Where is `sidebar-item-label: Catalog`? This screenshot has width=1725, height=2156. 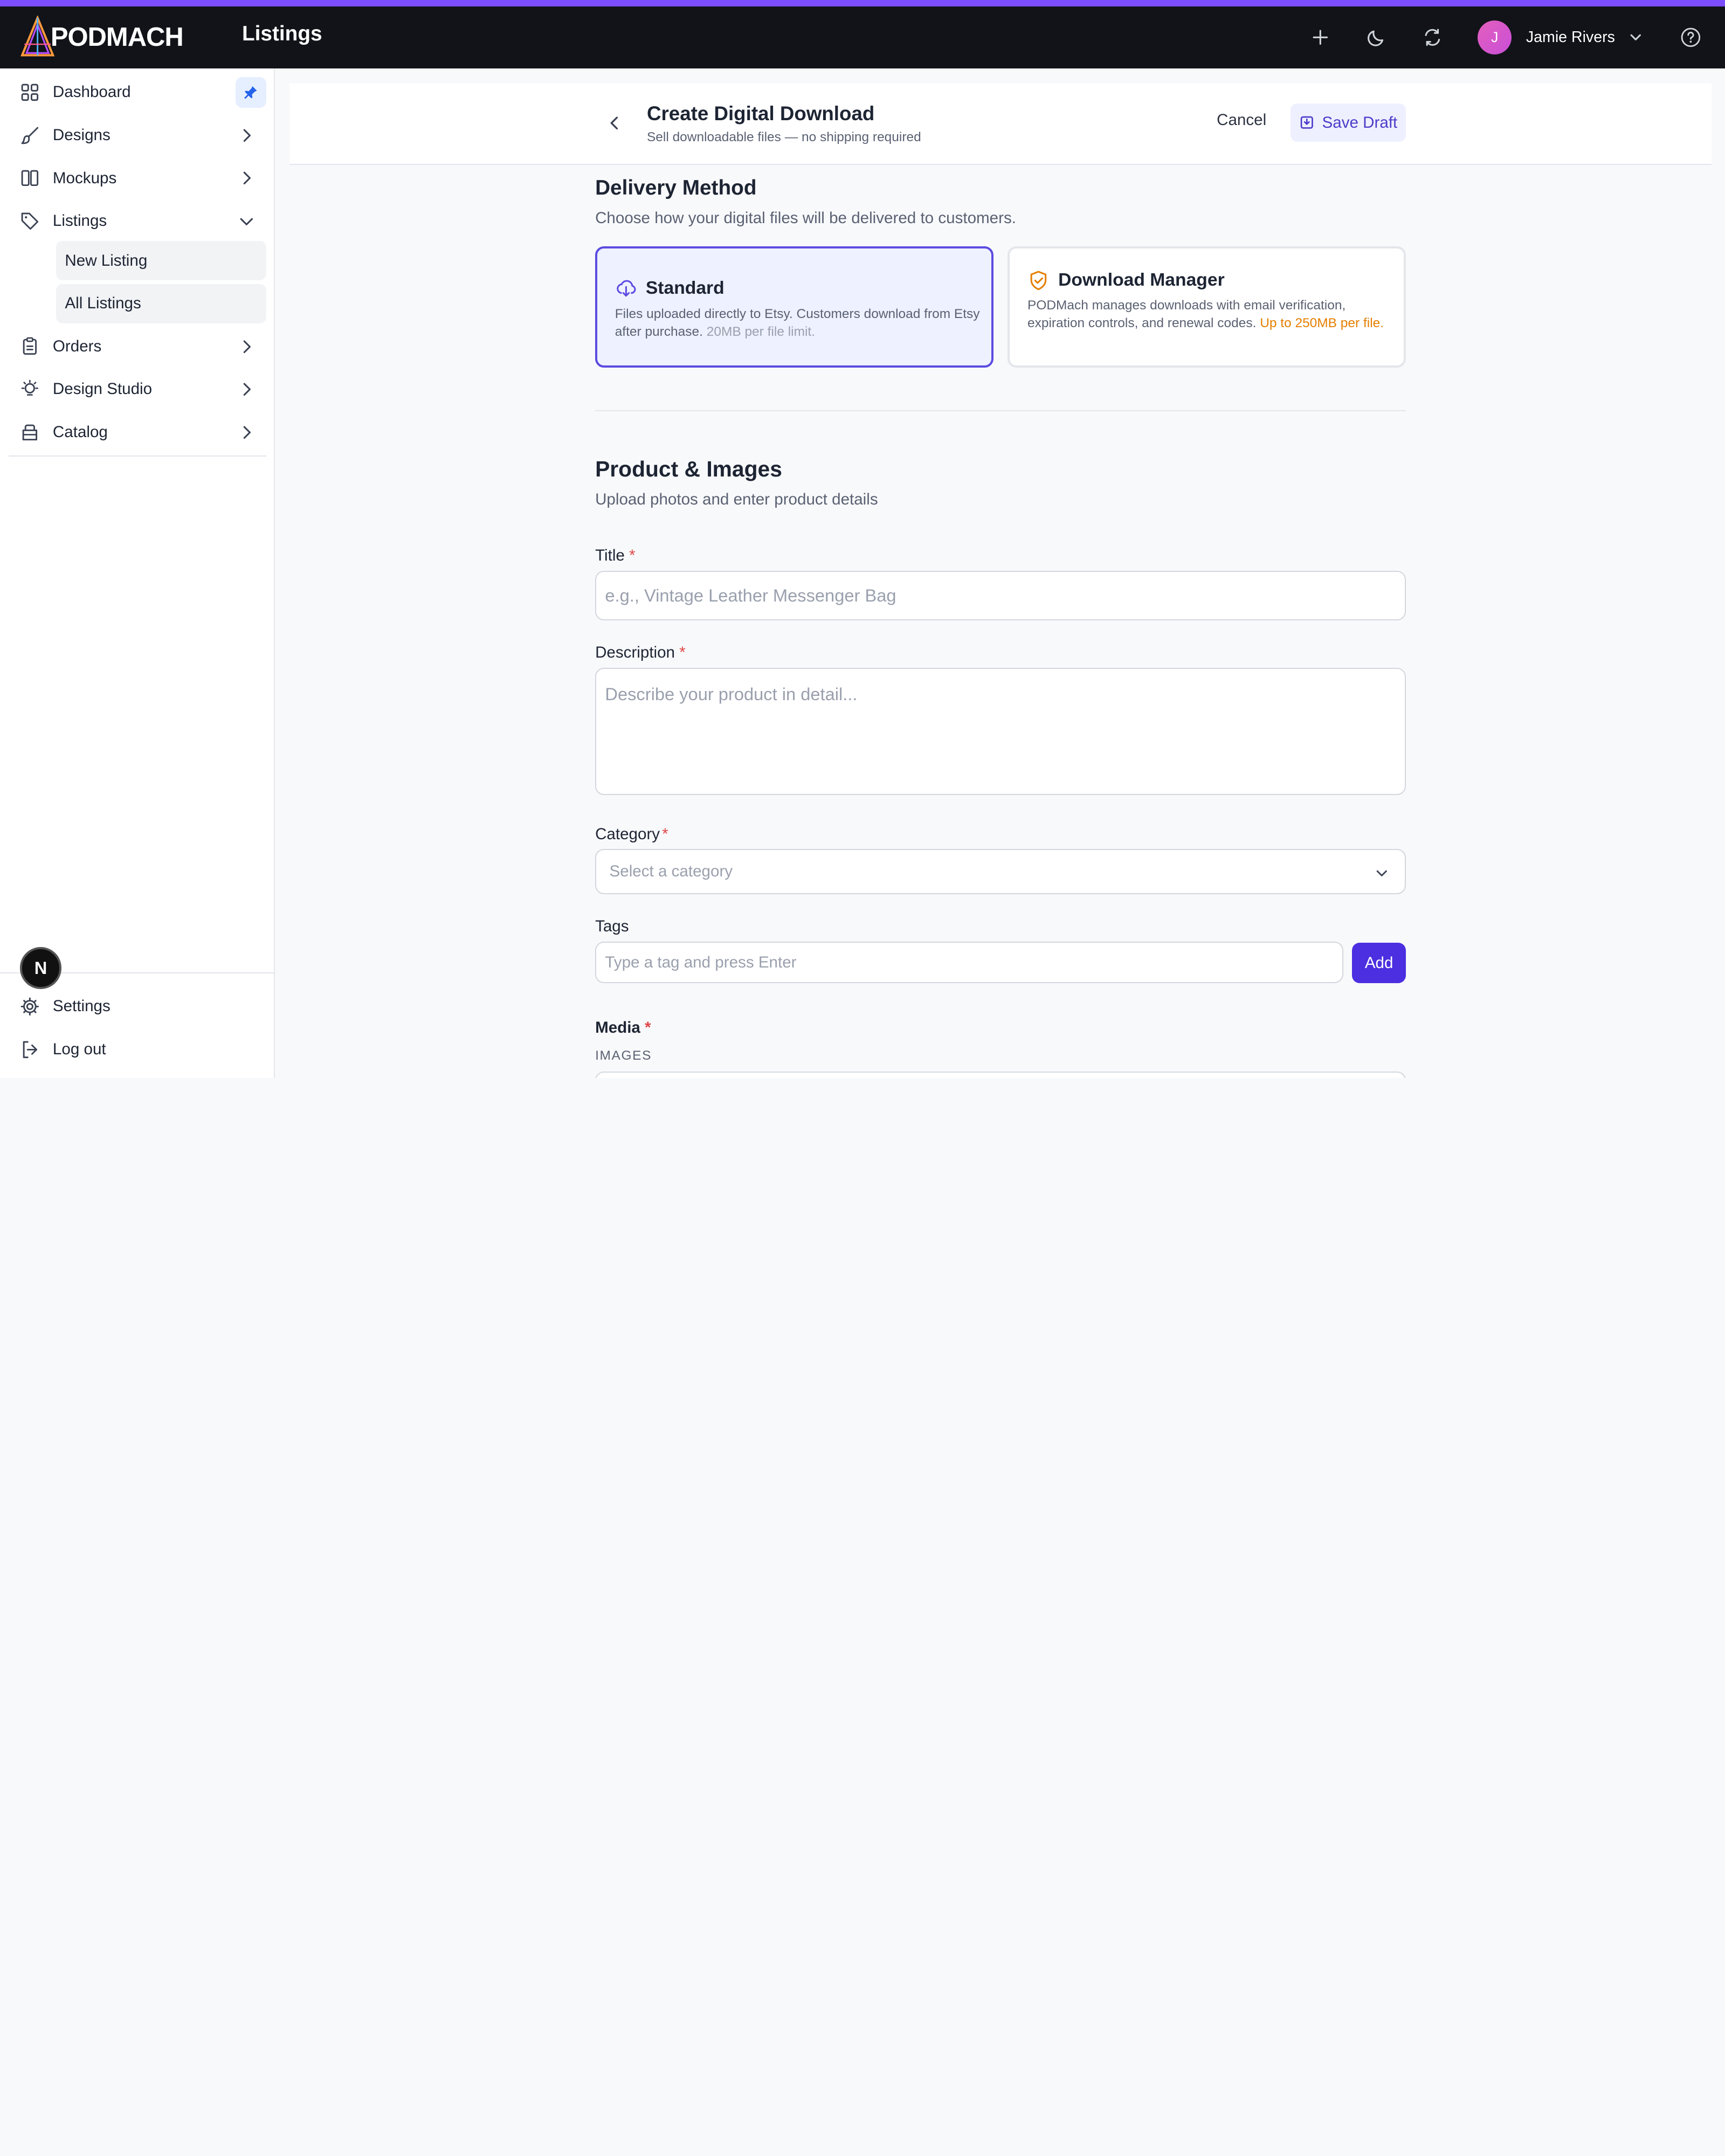 sidebar-item-label: Catalog is located at coordinates (80, 432).